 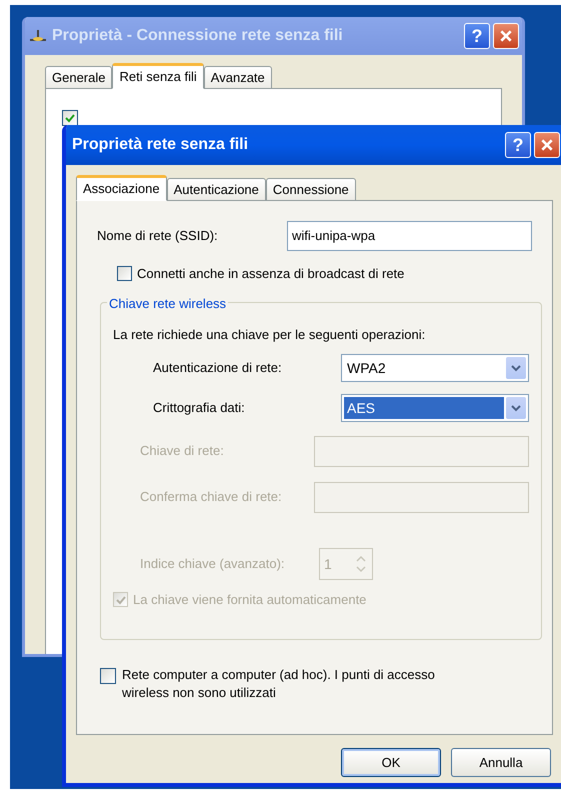 I want to click on tab: Associazione, so click(x=121, y=188).